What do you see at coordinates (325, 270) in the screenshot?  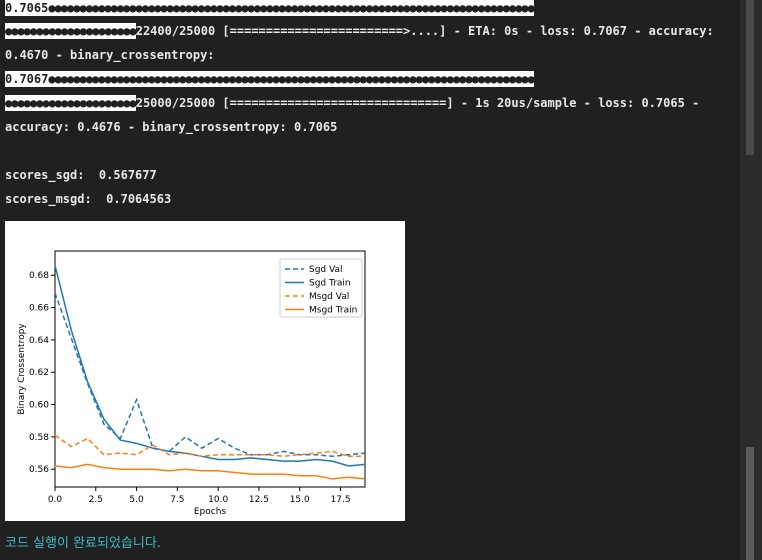 I see `legend-label: Sgd Val` at bounding box center [325, 270].